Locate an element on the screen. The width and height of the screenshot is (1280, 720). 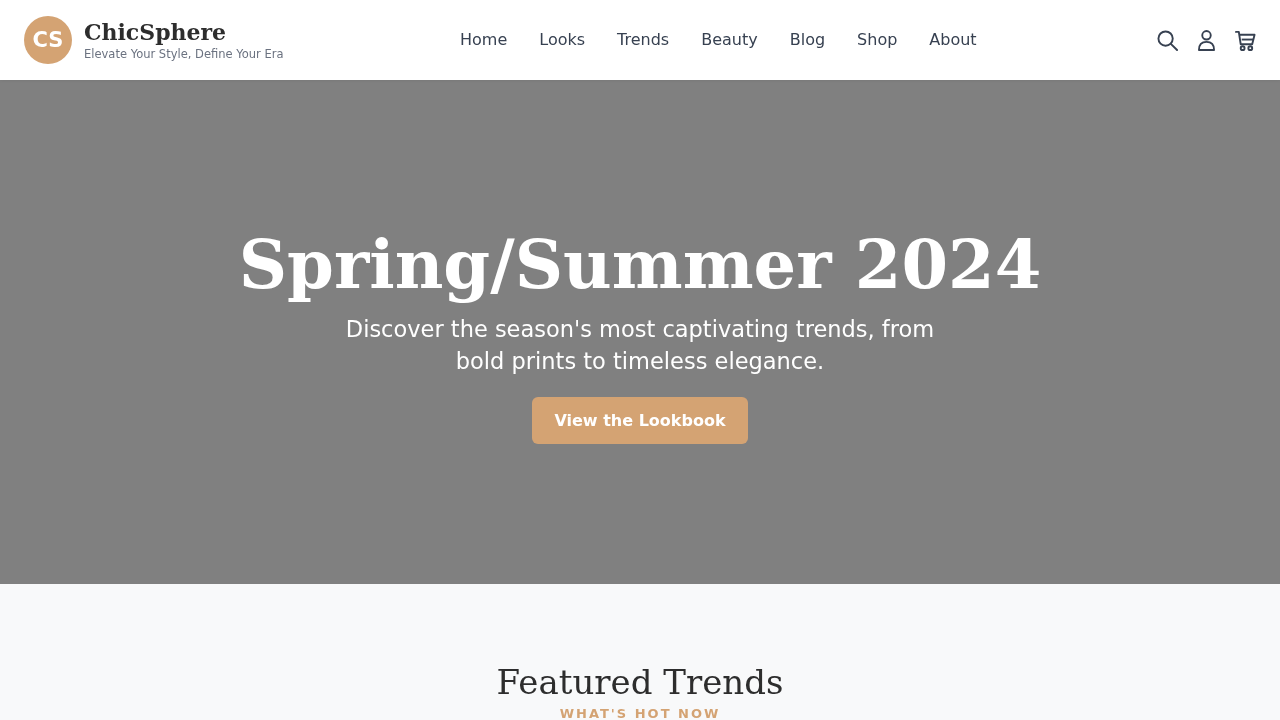
user-icon is located at coordinates (1206, 40).